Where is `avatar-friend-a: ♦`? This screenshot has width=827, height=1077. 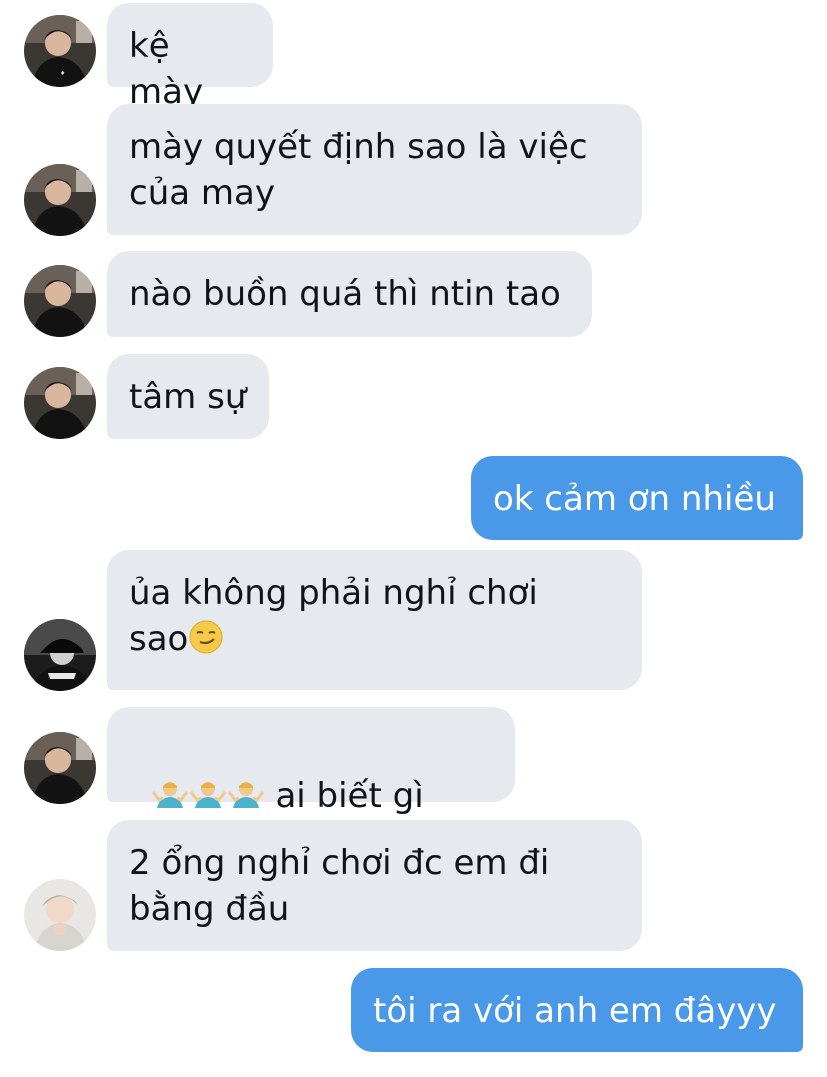 avatar-friend-a: ♦ is located at coordinates (60, 51).